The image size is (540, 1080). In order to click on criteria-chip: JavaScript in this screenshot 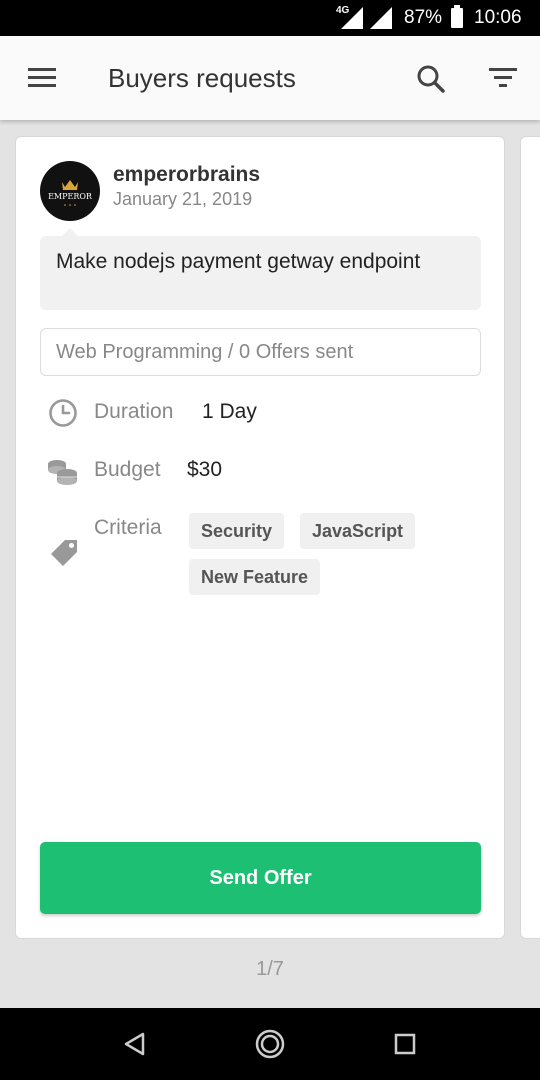, I will do `click(358, 531)`.